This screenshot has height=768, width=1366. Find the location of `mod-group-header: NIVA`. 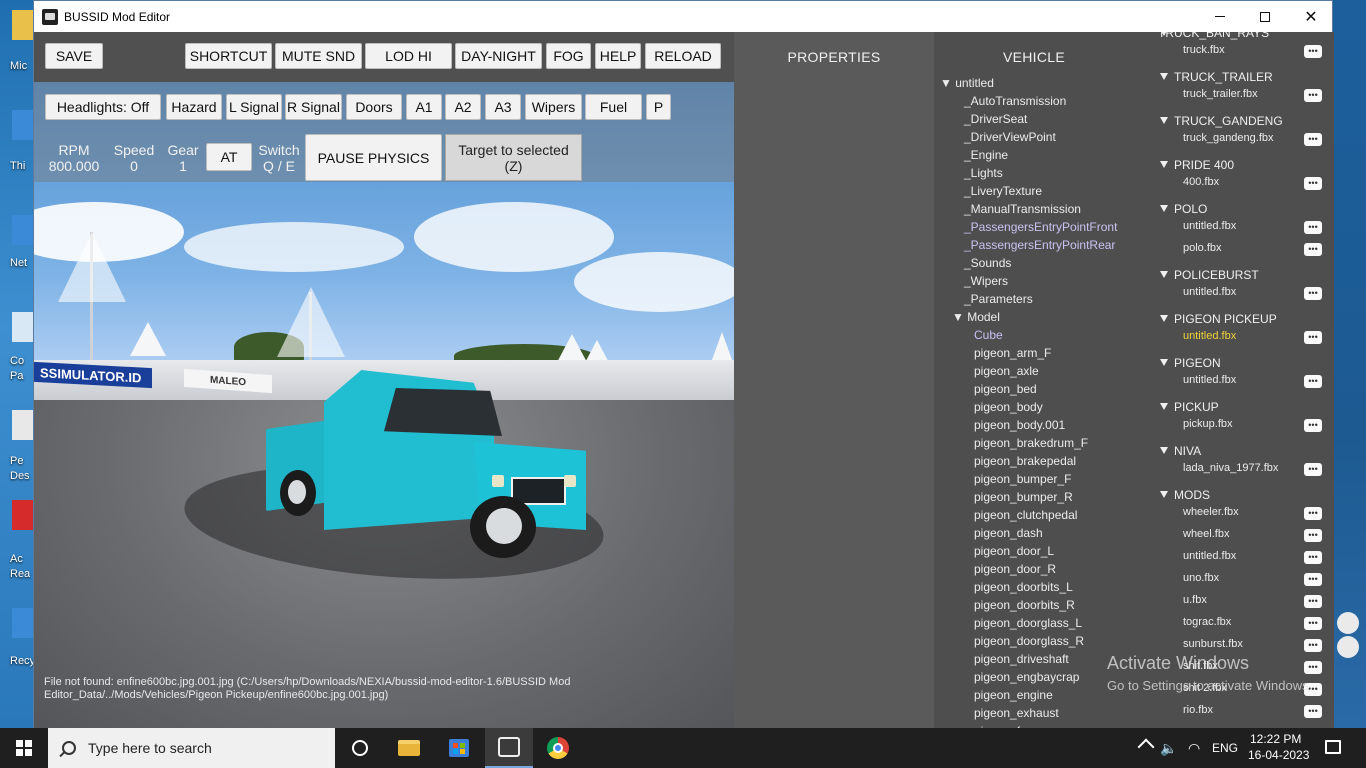

mod-group-header: NIVA is located at coordinates (1187, 451).